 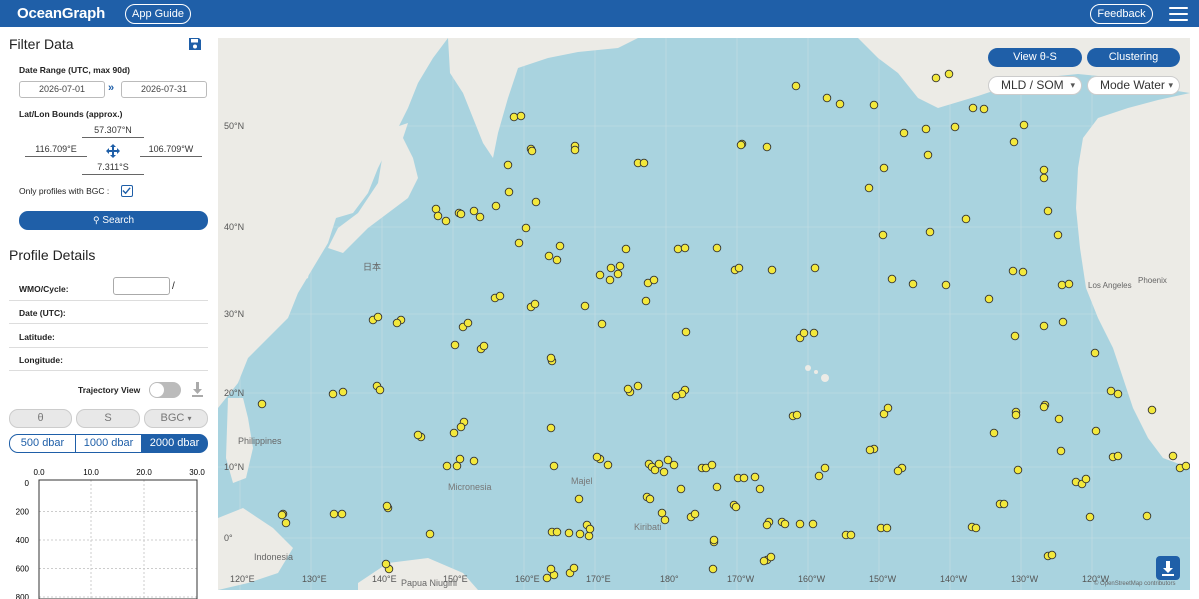 What do you see at coordinates (61, 13) in the screenshot?
I see `app-logo: OceanGraph` at bounding box center [61, 13].